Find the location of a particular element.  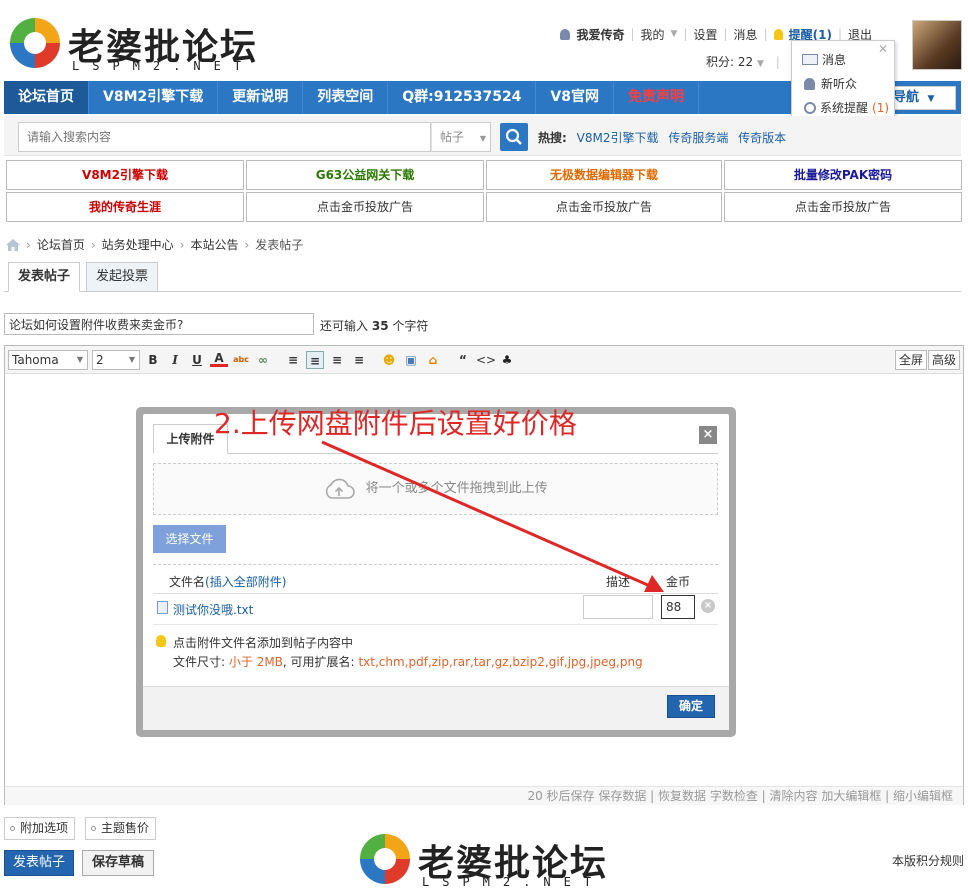

breadcrumb: › 论坛首页 › 站务处理中心 › 本站公告 › 发表帖子 is located at coordinates (154, 244).